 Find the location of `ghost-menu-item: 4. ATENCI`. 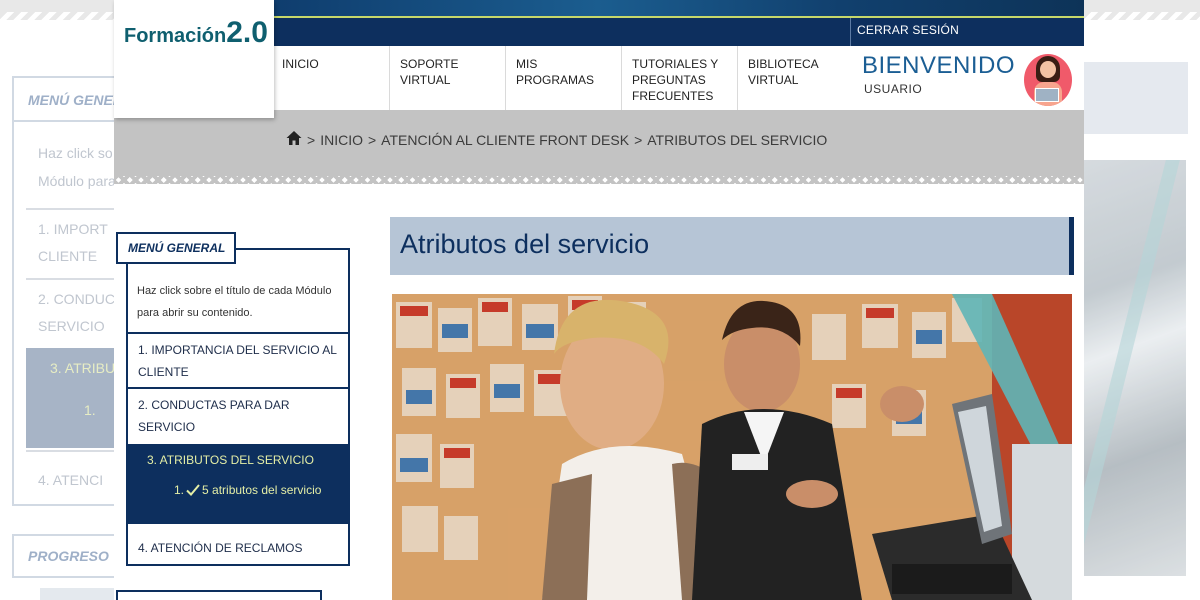

ghost-menu-item: 4. ATENCI is located at coordinates (71, 480).